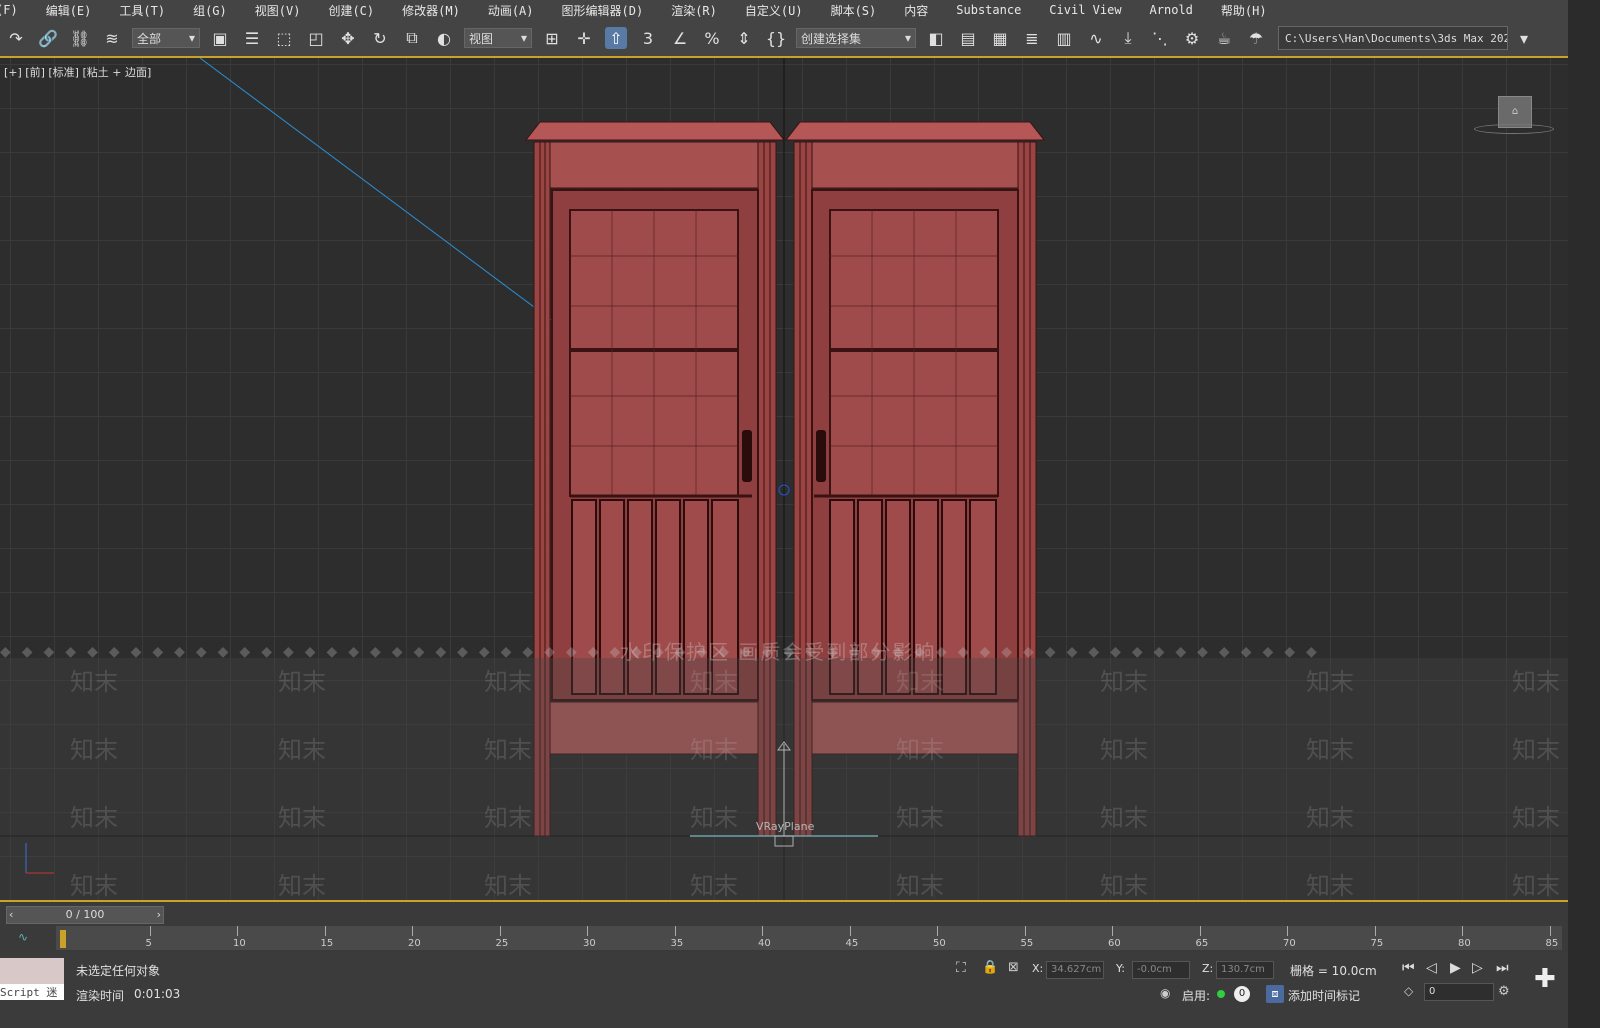 The height and width of the screenshot is (1028, 1600). What do you see at coordinates (616, 38) in the screenshot?
I see `keyboard-shortcut-toggle-icon: ⇧` at bounding box center [616, 38].